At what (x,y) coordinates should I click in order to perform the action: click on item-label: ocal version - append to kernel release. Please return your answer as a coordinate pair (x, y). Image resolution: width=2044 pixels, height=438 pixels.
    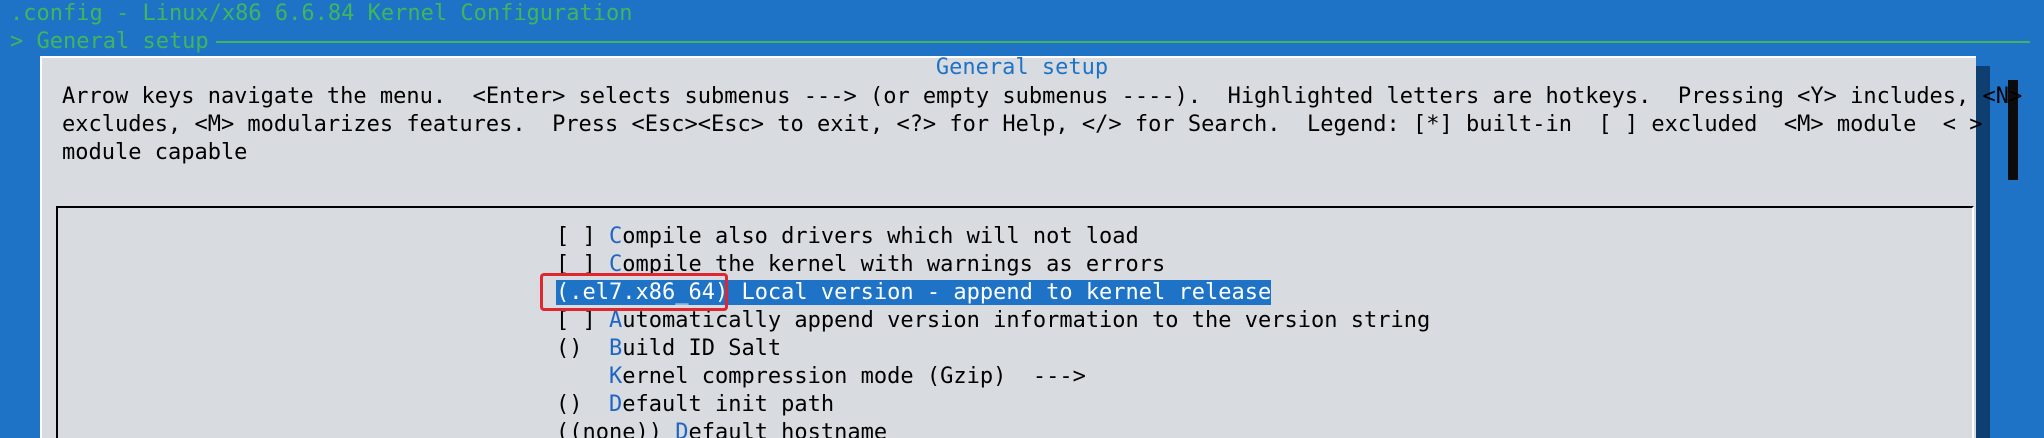
    Looking at the image, I should click on (1013, 292).